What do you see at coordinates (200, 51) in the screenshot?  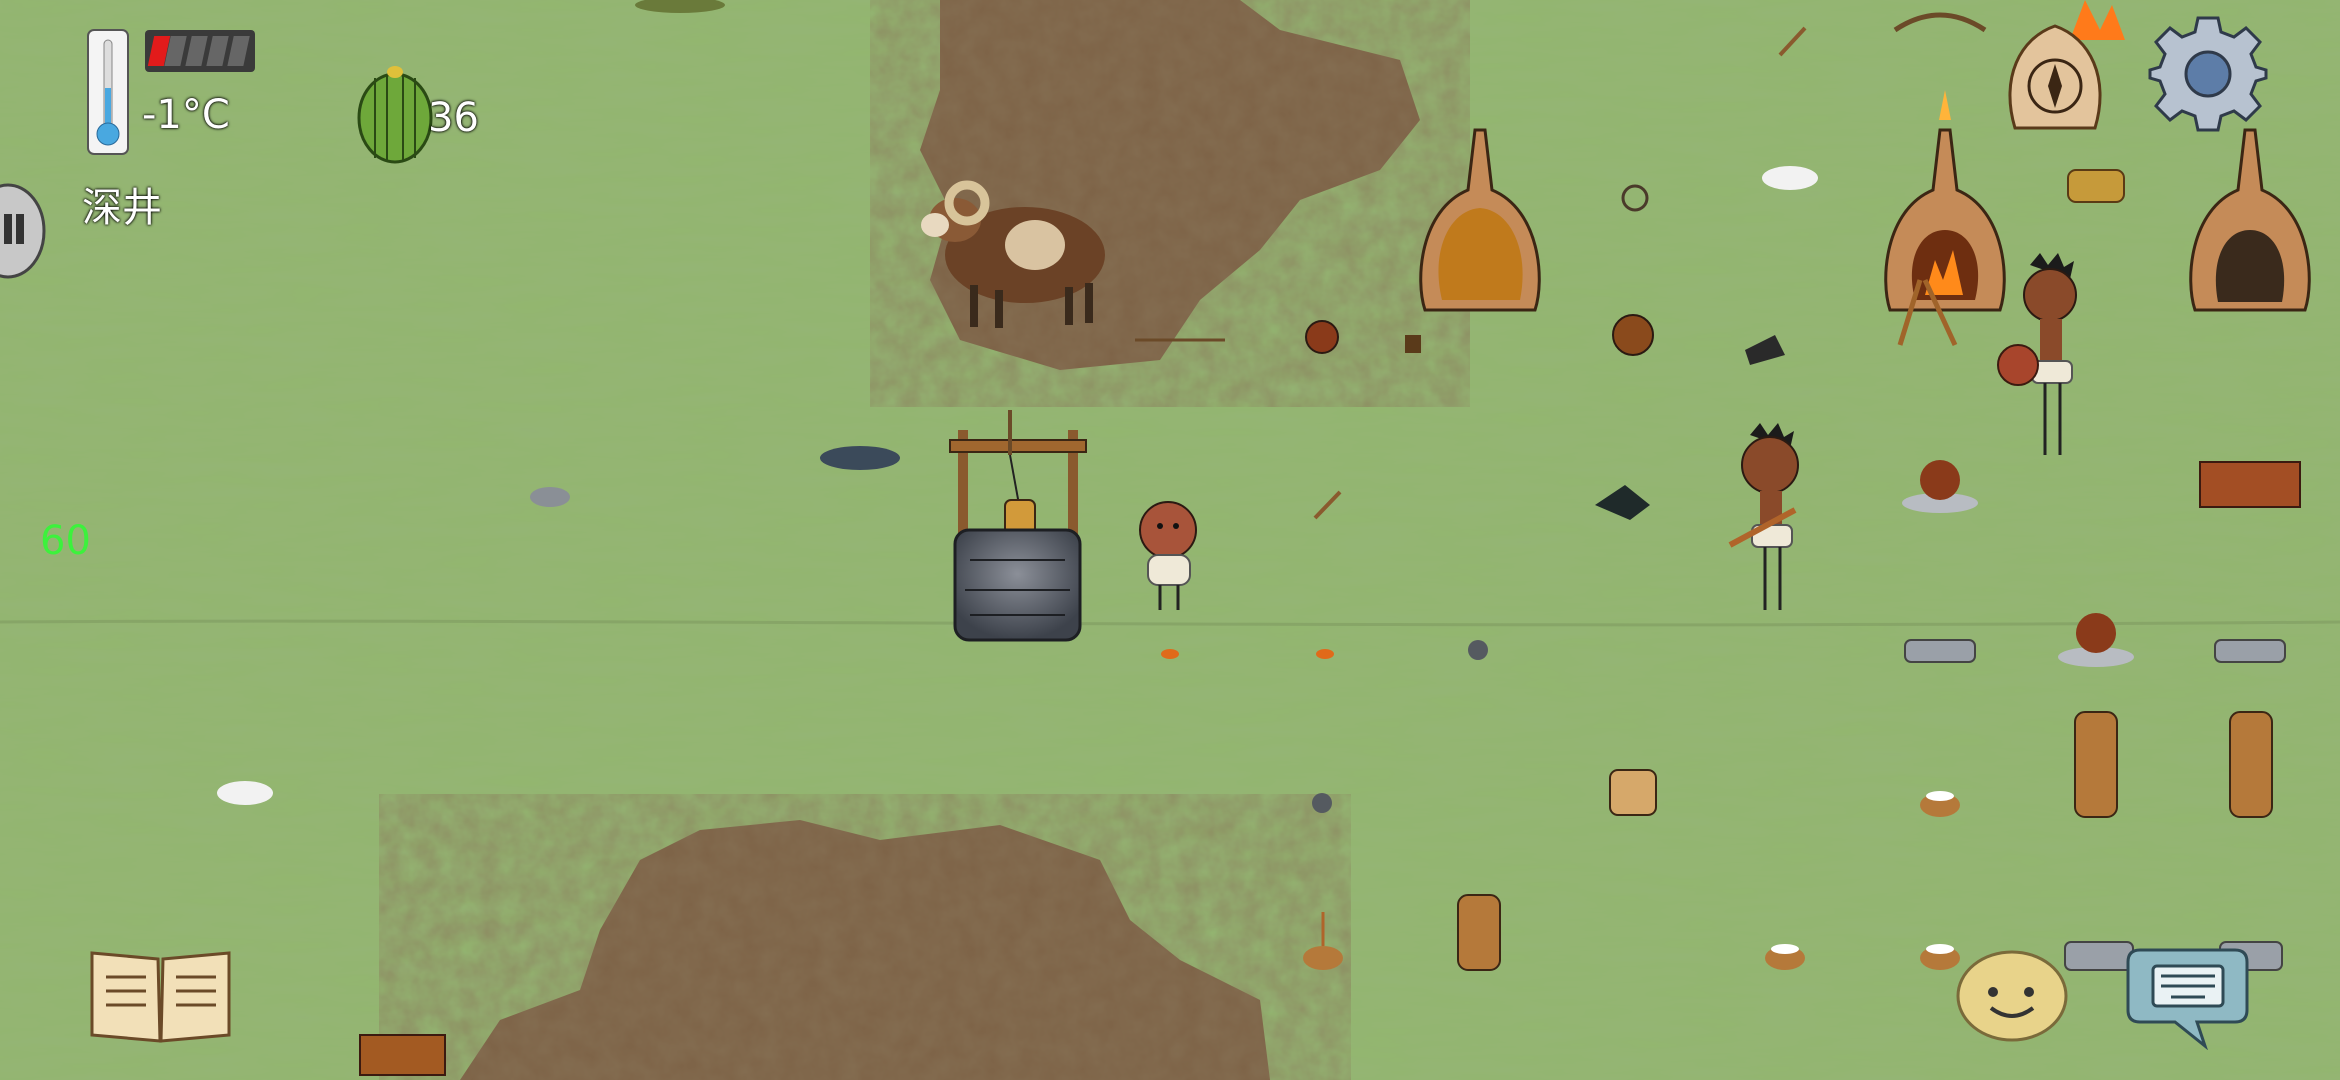 I see `food-meter` at bounding box center [200, 51].